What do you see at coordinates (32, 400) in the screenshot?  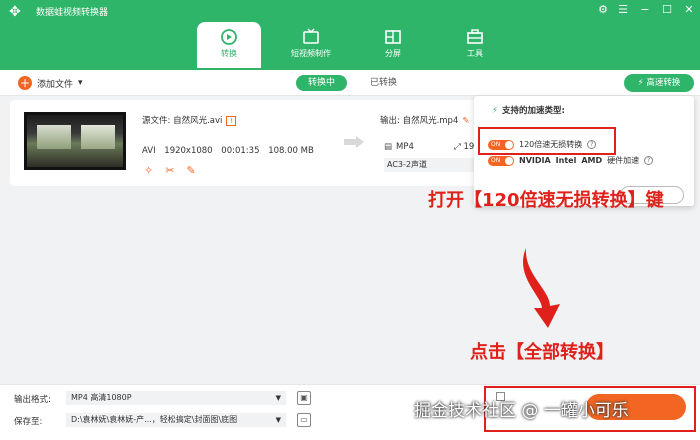 I see `output-format-label: 输出格式:` at bounding box center [32, 400].